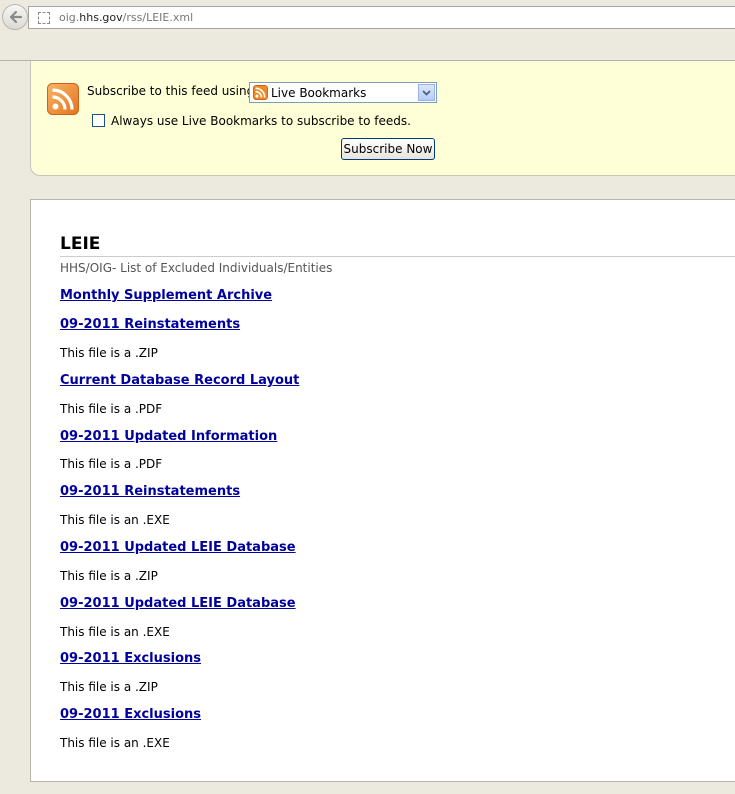 The image size is (735, 794). I want to click on feed-reader-select: Live Bookmarks, so click(343, 92).